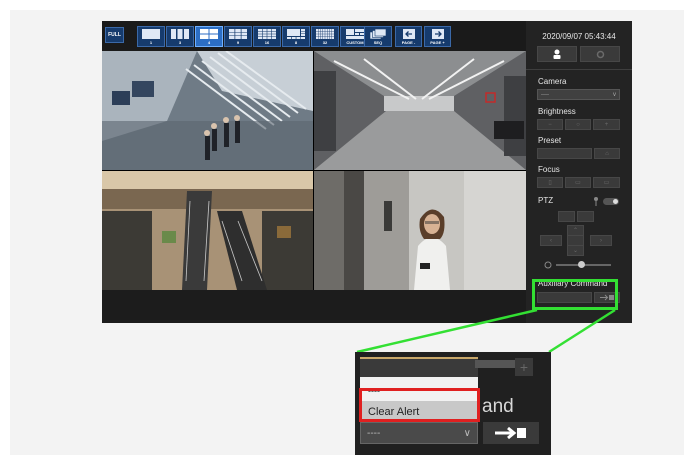 The image size is (695, 463). What do you see at coordinates (582, 331) in the screenshot?
I see `callout-line-right` at bounding box center [582, 331].